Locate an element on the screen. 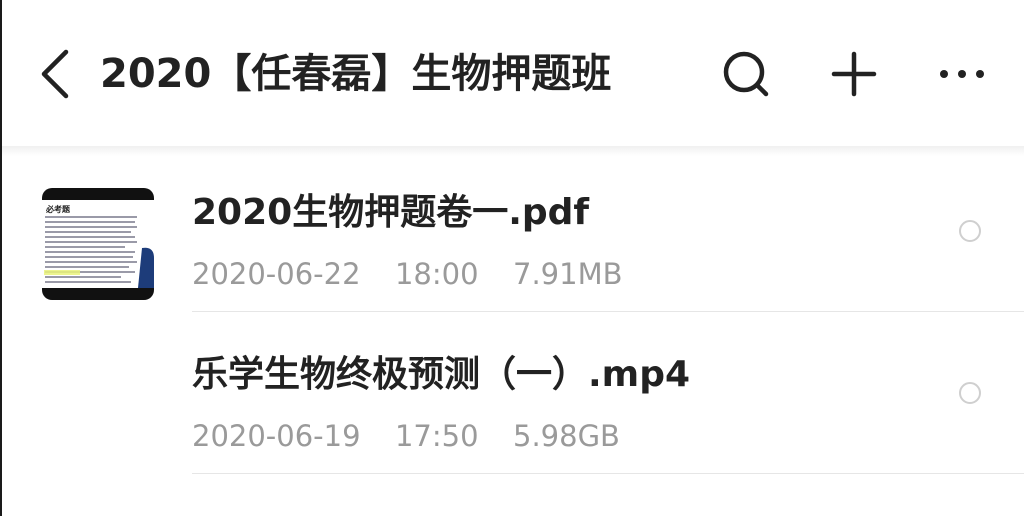  video-thumbnail: 必考题 is located at coordinates (98, 244).